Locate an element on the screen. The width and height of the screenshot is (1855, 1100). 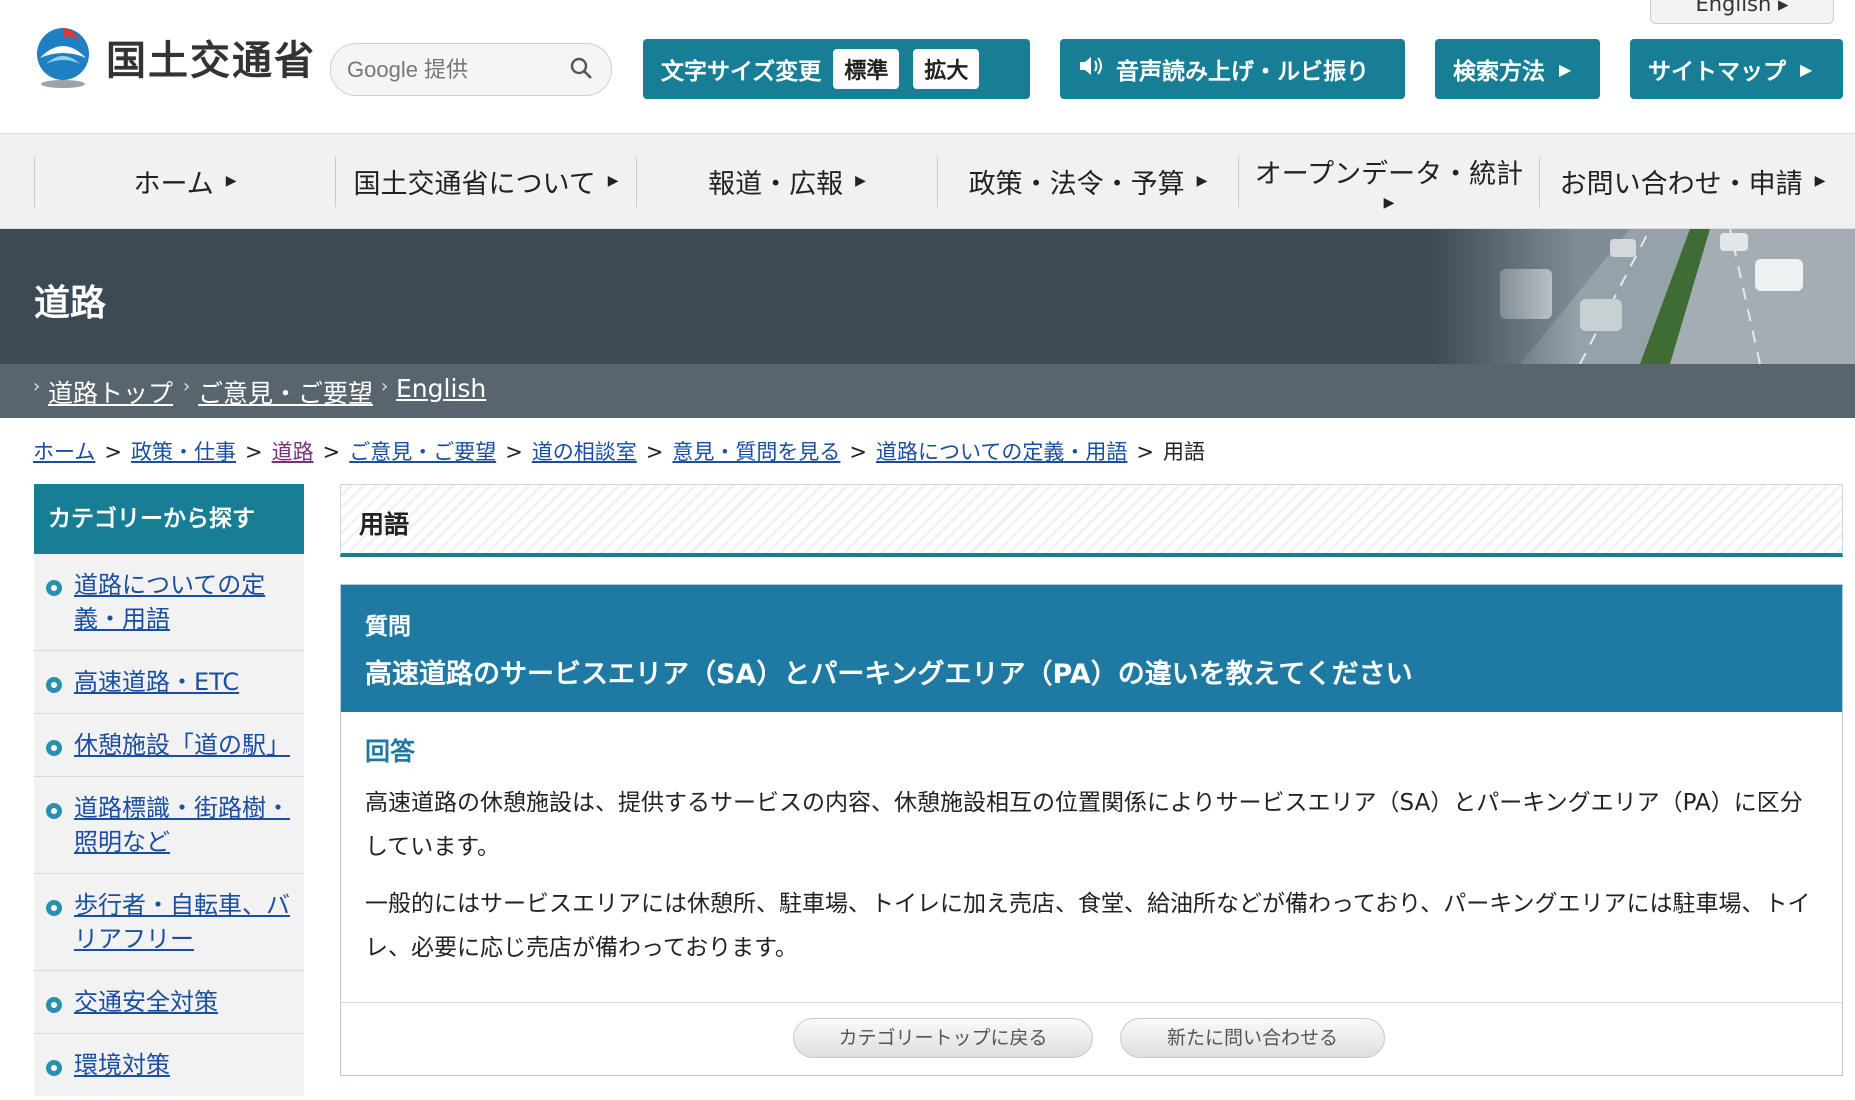
voice-ruby-button: 音声読み上げ・ルビ振り is located at coordinates (1232, 69).